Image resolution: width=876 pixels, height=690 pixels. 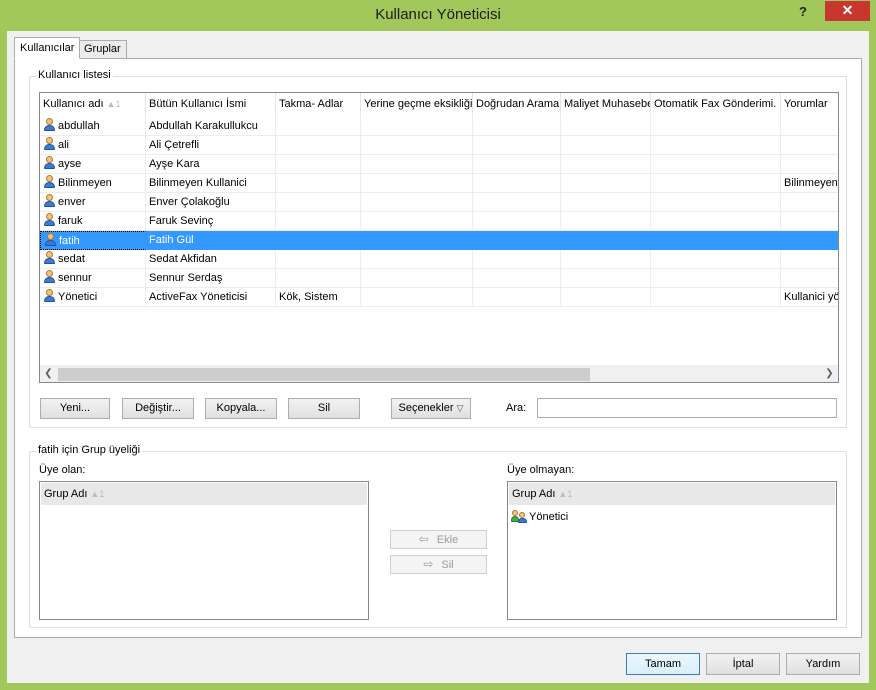 What do you see at coordinates (439, 202) in the screenshot?
I see `table-row: enver Enver Çolakoğlu` at bounding box center [439, 202].